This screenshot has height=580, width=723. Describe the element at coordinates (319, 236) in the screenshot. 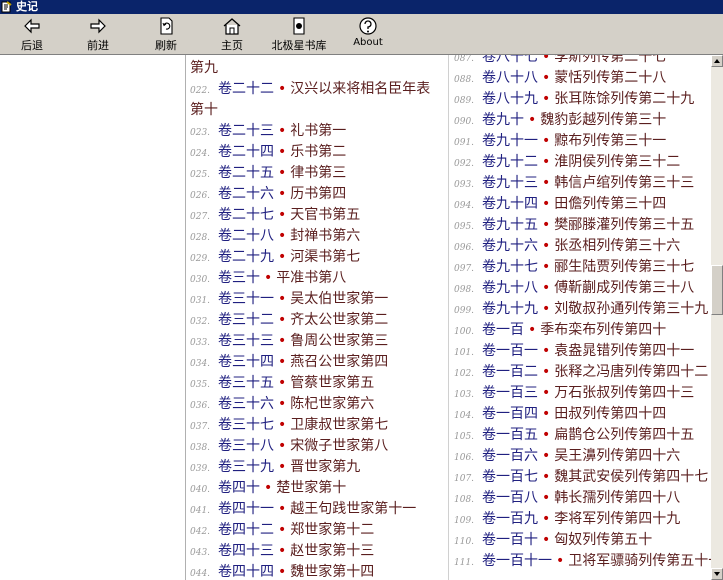

I see `chapter-link: 028. 卷二十八 • 封禅书第六` at that location.